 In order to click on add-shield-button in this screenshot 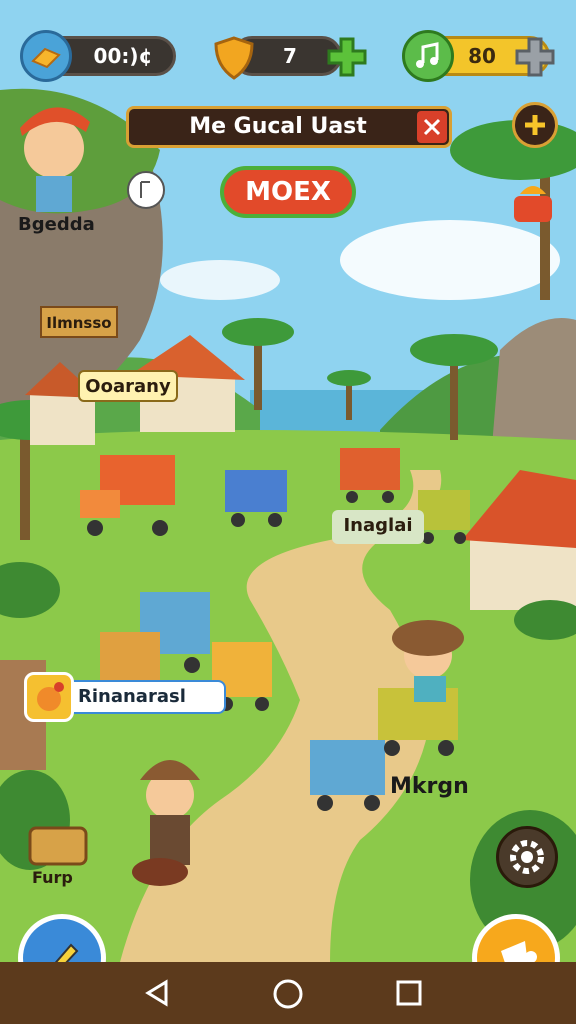, I will do `click(347, 57)`.